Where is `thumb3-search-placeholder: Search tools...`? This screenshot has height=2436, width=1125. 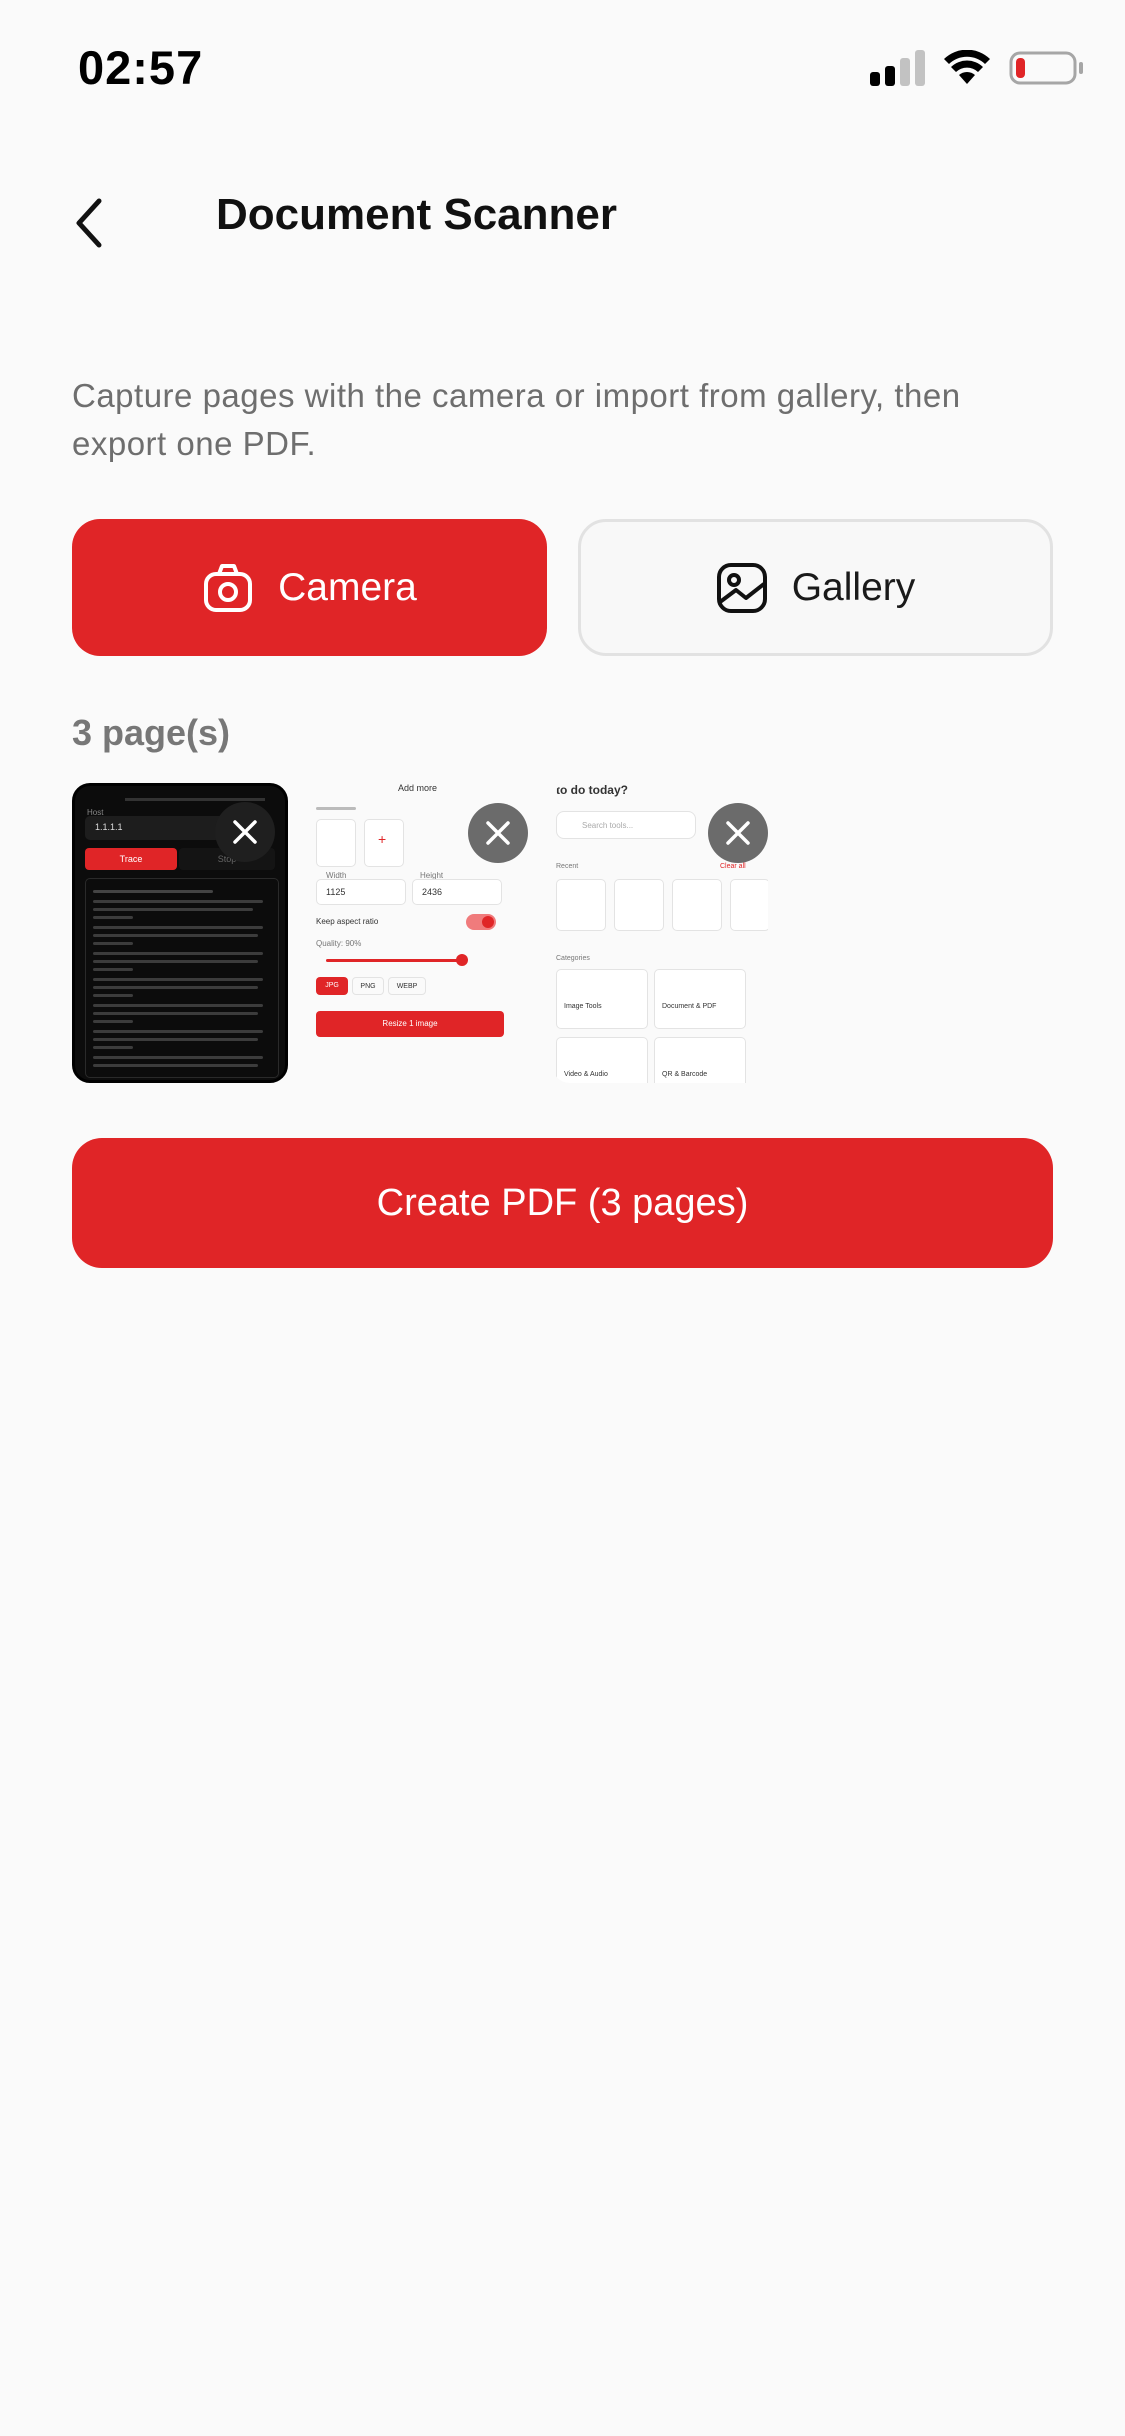
thumb3-search-placeholder: Search tools... is located at coordinates (608, 825).